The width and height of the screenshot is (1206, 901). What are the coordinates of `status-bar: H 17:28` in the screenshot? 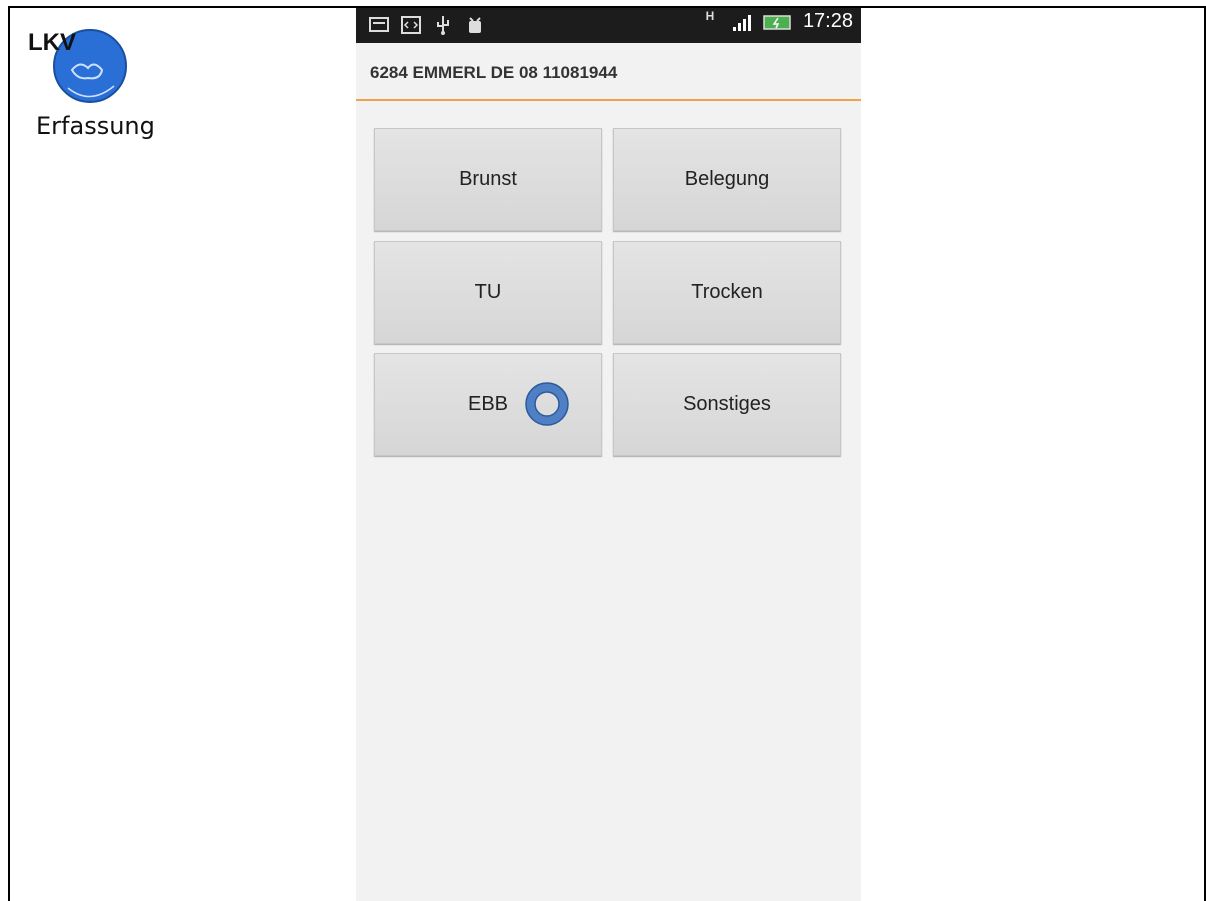 It's located at (608, 25).